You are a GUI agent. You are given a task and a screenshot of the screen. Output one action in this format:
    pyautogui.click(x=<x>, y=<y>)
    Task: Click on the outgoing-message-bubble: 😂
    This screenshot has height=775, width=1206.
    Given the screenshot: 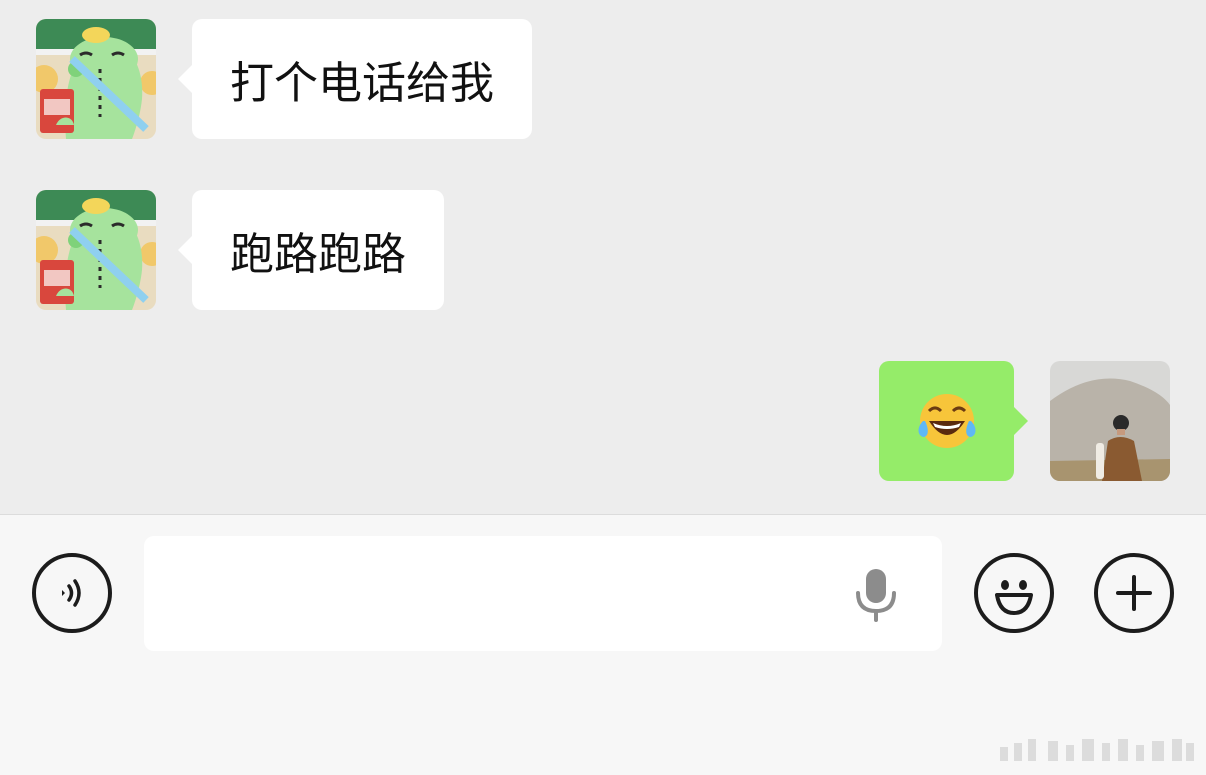 What is the action you would take?
    pyautogui.click(x=953, y=421)
    